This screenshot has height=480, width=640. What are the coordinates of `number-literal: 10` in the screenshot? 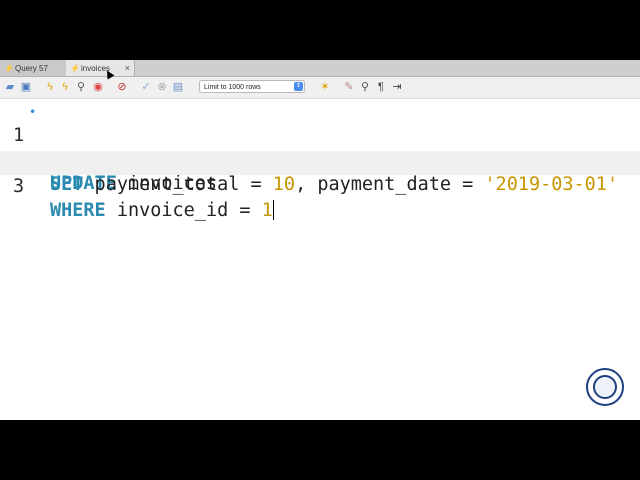 It's located at (284, 184).